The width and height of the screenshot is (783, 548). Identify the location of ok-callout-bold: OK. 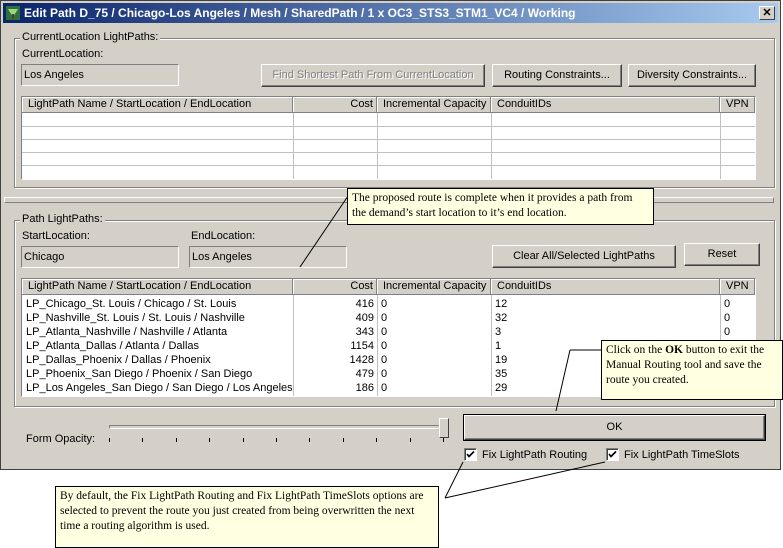
(674, 350).